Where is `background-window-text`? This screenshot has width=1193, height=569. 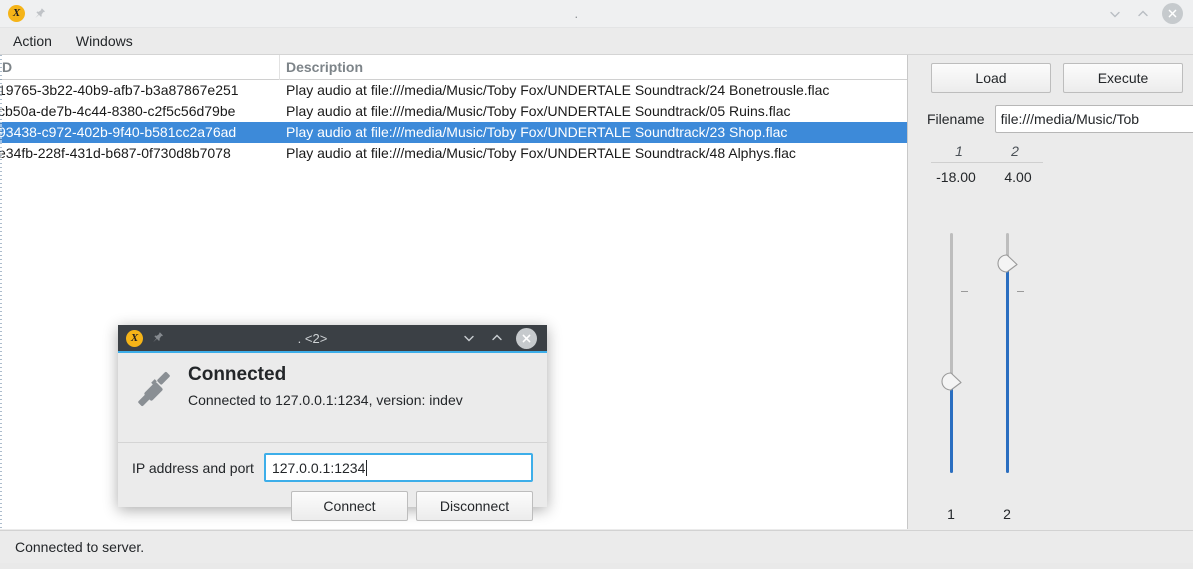
background-window-text is located at coordinates (596, 564).